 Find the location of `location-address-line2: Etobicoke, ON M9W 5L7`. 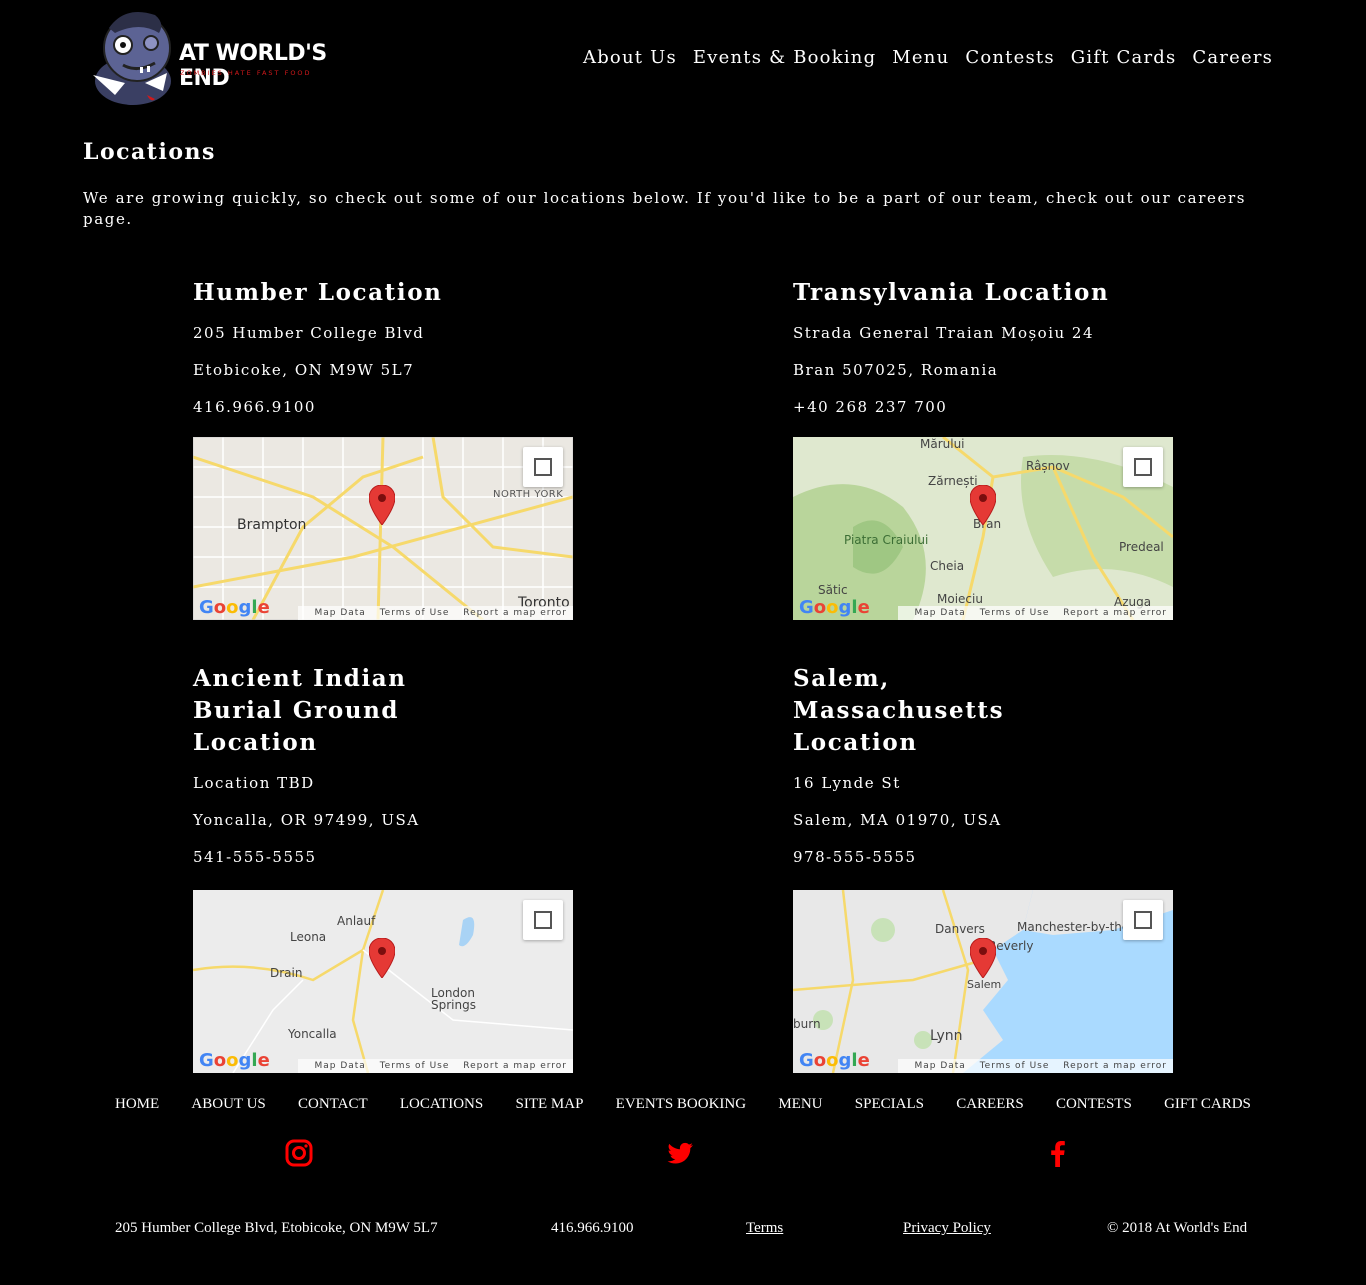

location-address-line2: Etobicoke, ON M9W 5L7 is located at coordinates (304, 370).